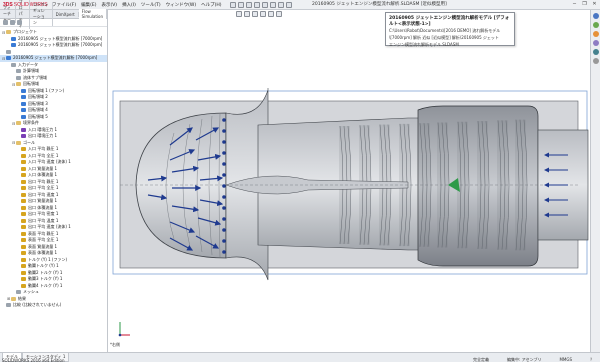 This screenshot has width=600, height=363. Describe the element at coordinates (211, 5) in the screenshot. I see `menu-item: ヘルプ(H)` at that location.